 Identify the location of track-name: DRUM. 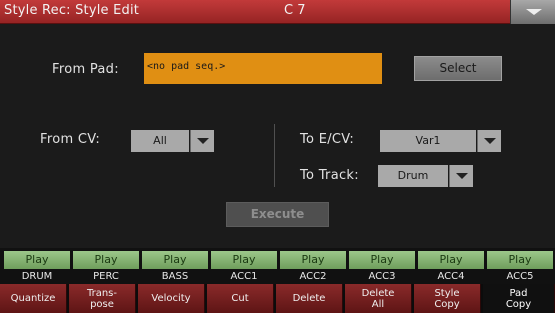
(37, 276).